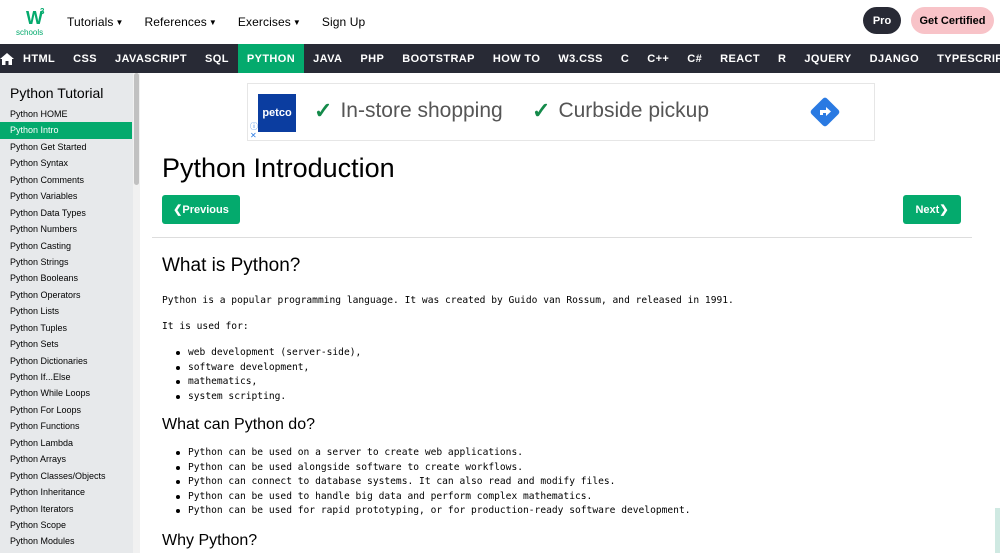  Describe the element at coordinates (217, 58) in the screenshot. I see `subject-link-sql: SQL` at that location.